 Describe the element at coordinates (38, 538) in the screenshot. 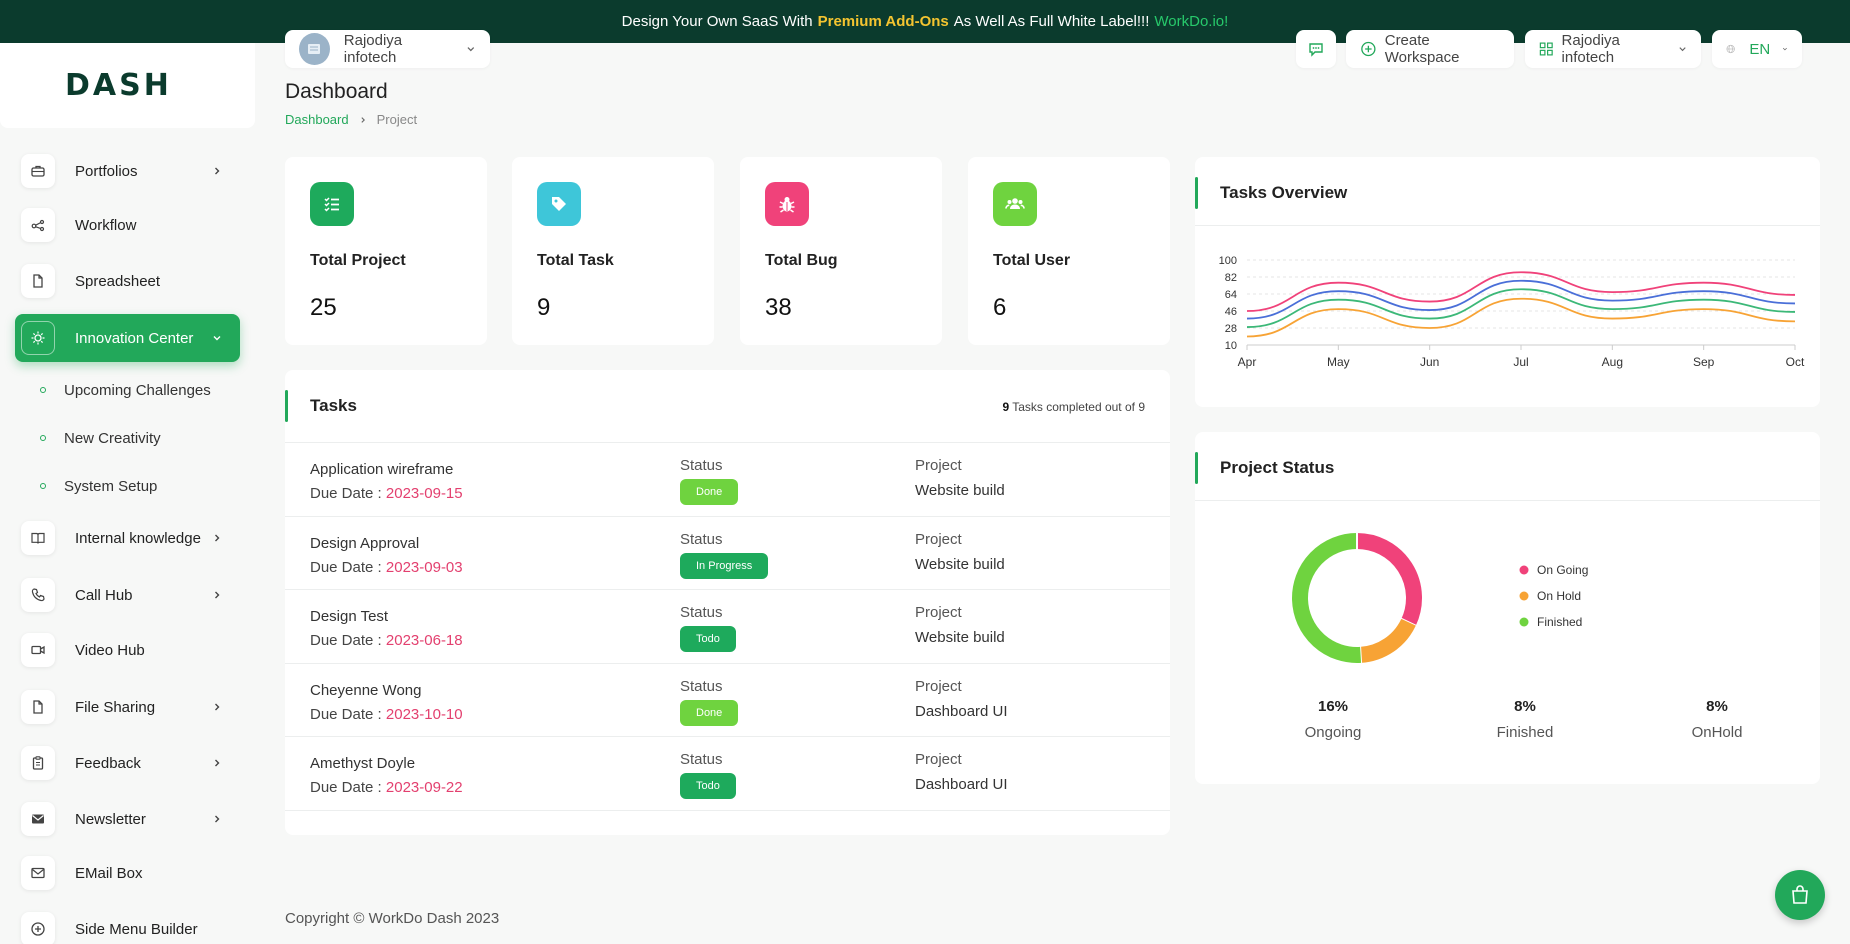

I see `book-icon` at that location.